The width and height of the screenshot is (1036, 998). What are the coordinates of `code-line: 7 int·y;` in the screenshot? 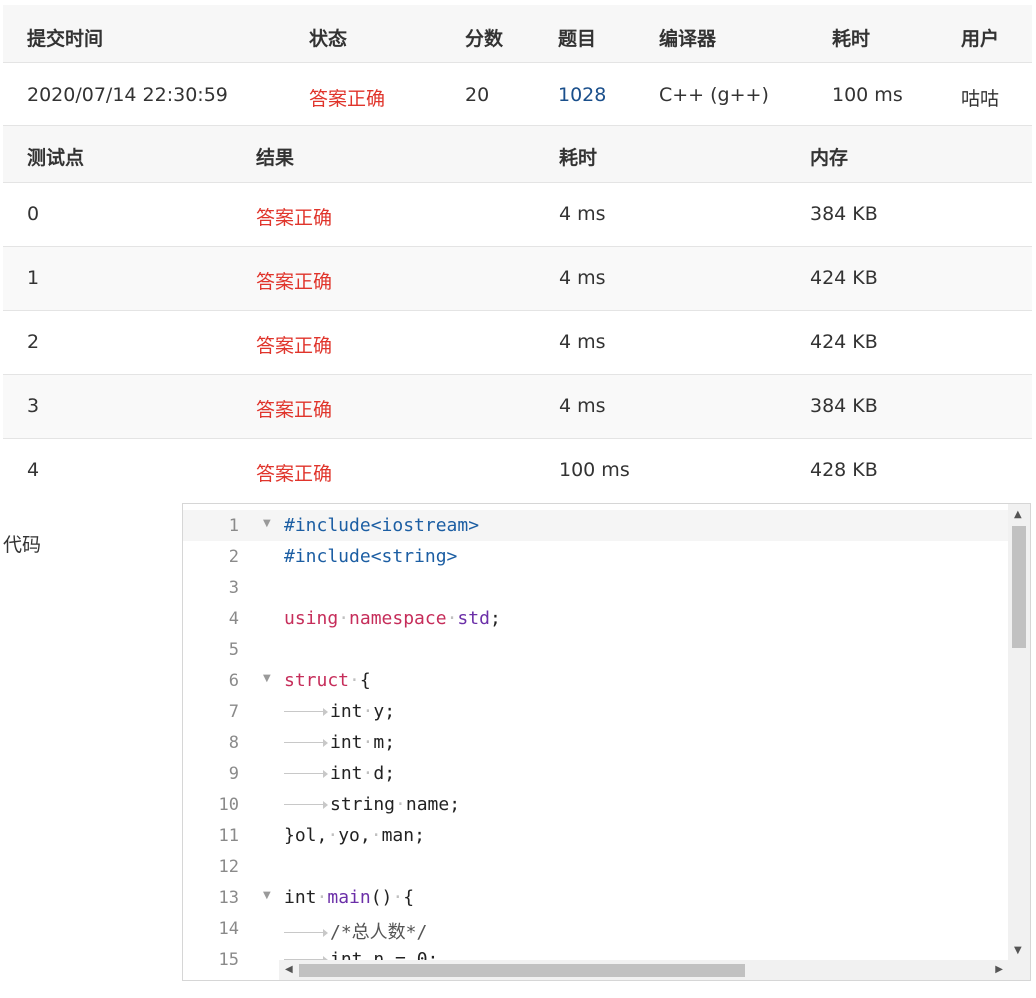 It's located at (596, 711).